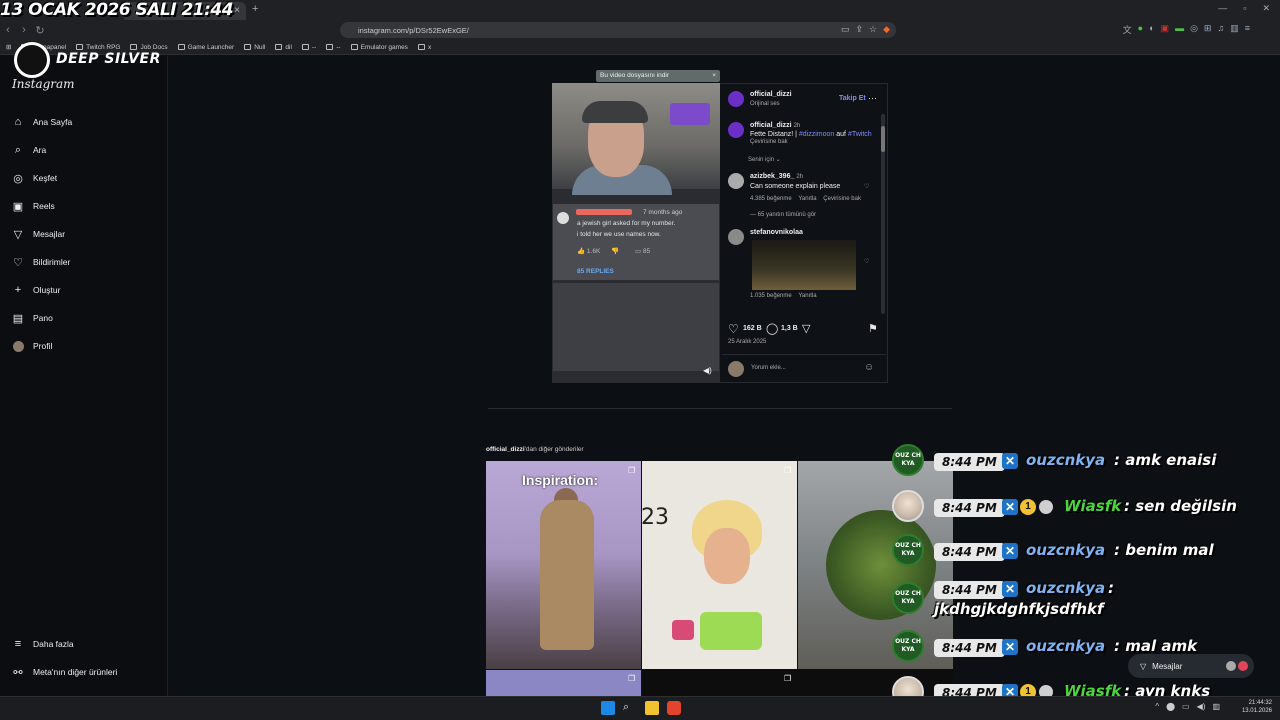 Image resolution: width=1280 pixels, height=720 pixels. I want to click on forward-icon: ›, so click(24, 30).